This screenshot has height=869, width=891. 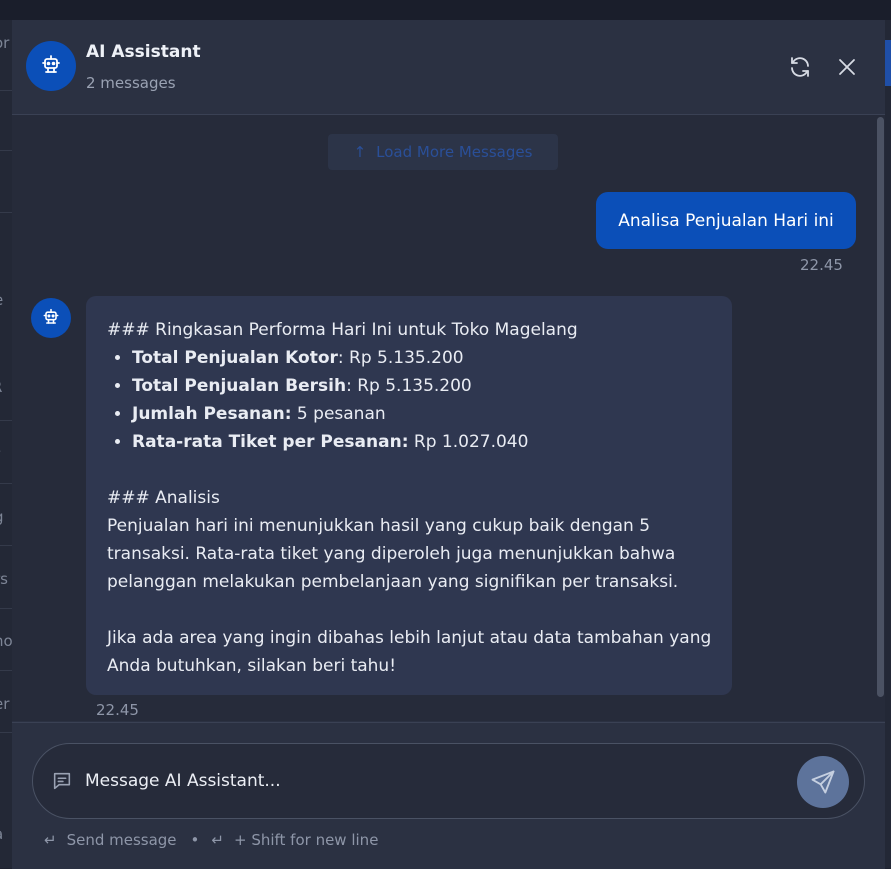 What do you see at coordinates (888, 444) in the screenshot?
I see `background-edge` at bounding box center [888, 444].